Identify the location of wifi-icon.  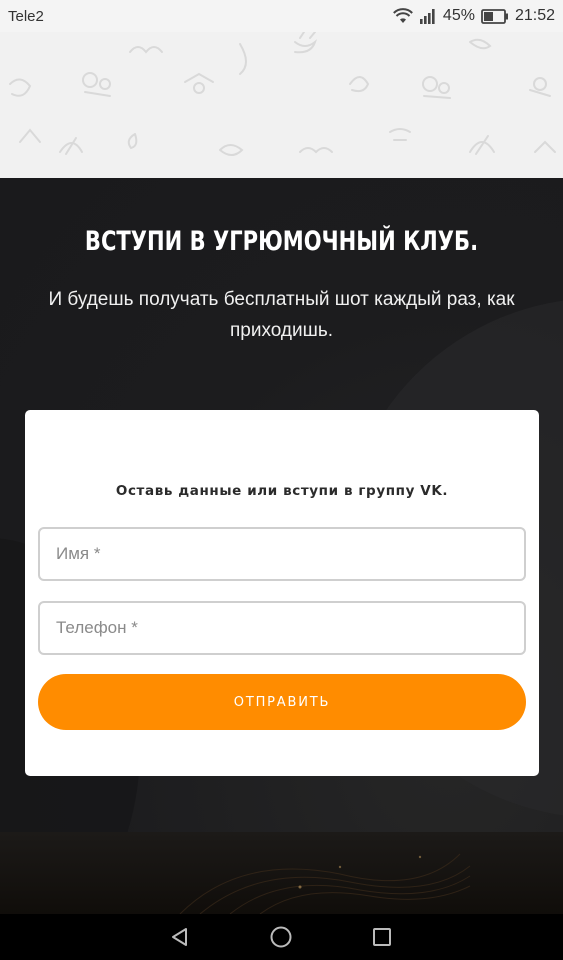
(403, 16).